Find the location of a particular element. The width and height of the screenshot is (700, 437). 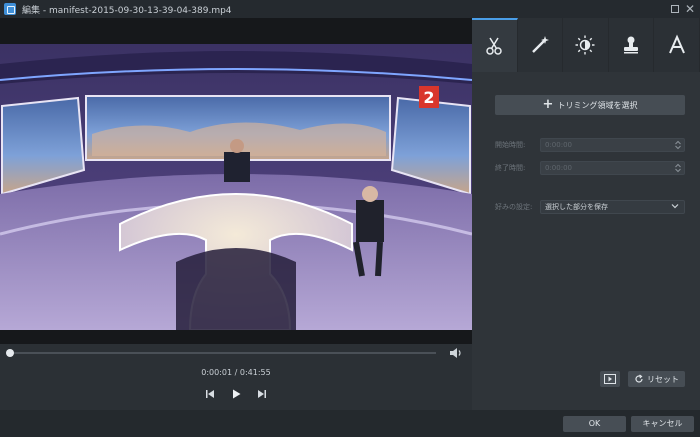

preference-value: 選択した部分を保存 is located at coordinates (576, 207).